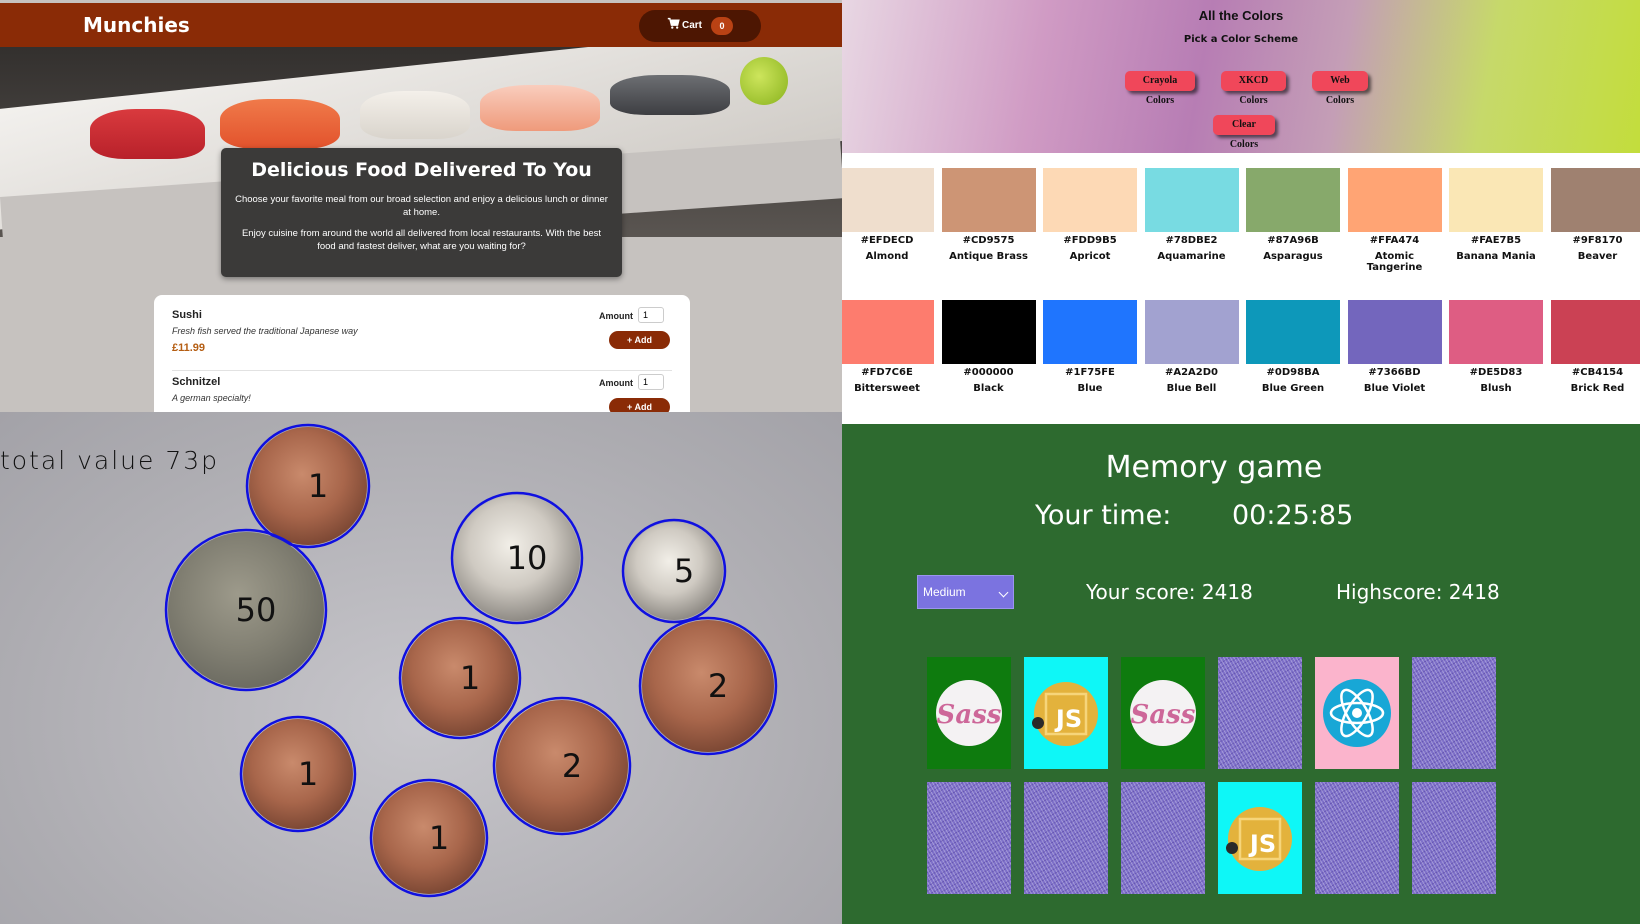  What do you see at coordinates (1090, 372) in the screenshot?
I see `color-hex: #1F75FE` at bounding box center [1090, 372].